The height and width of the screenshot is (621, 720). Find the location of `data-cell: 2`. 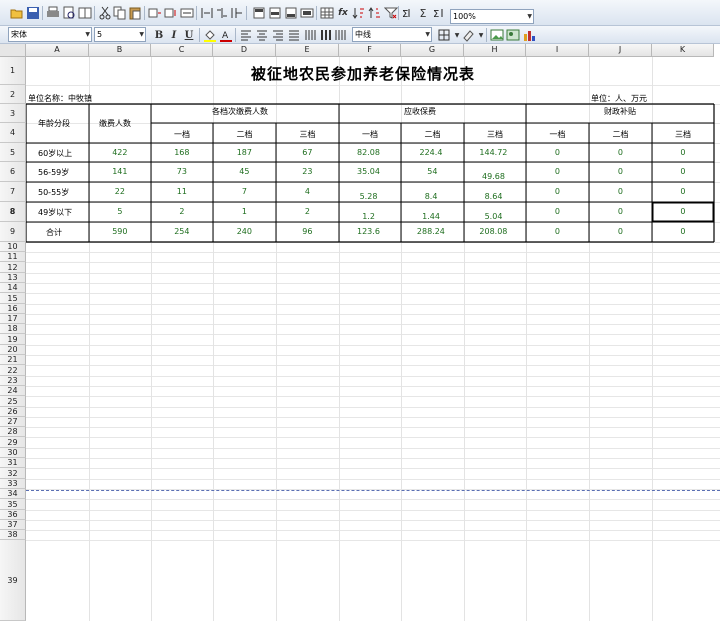

data-cell: 2 is located at coordinates (181, 211).